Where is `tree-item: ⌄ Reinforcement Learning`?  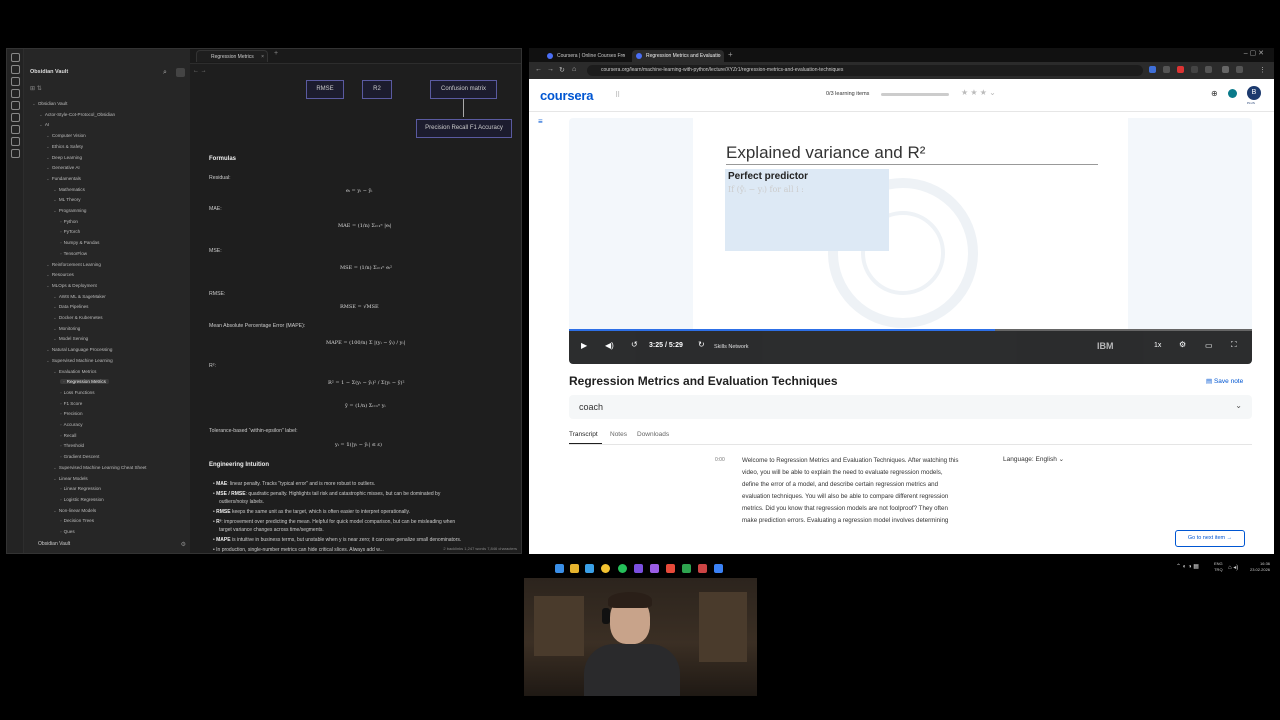 tree-item: ⌄ Reinforcement Learning is located at coordinates (73, 265).